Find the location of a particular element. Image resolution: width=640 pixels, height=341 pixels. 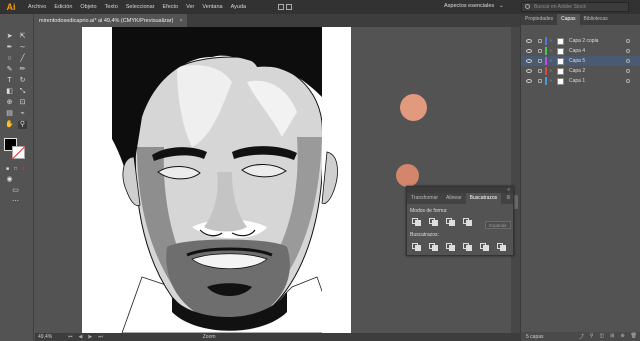

zoom-level: 49,4% is located at coordinates (48, 337).